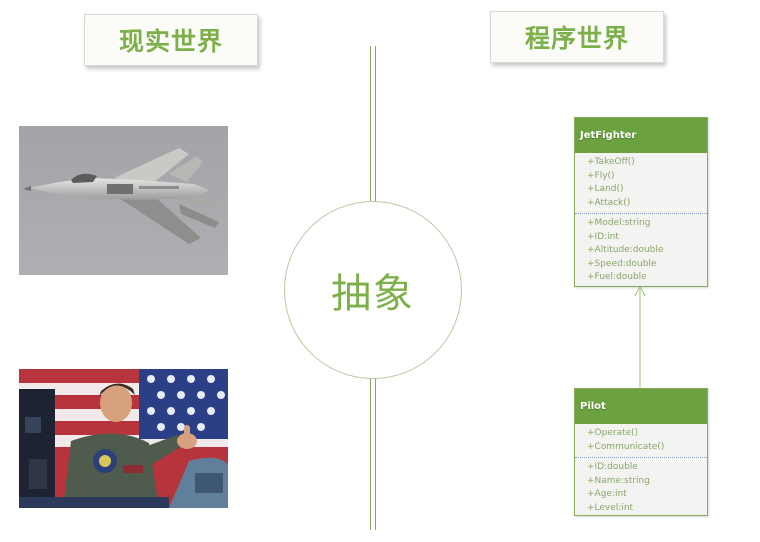 The height and width of the screenshot is (542, 760). I want to click on program-world-title-text: 程序世界, so click(576, 38).